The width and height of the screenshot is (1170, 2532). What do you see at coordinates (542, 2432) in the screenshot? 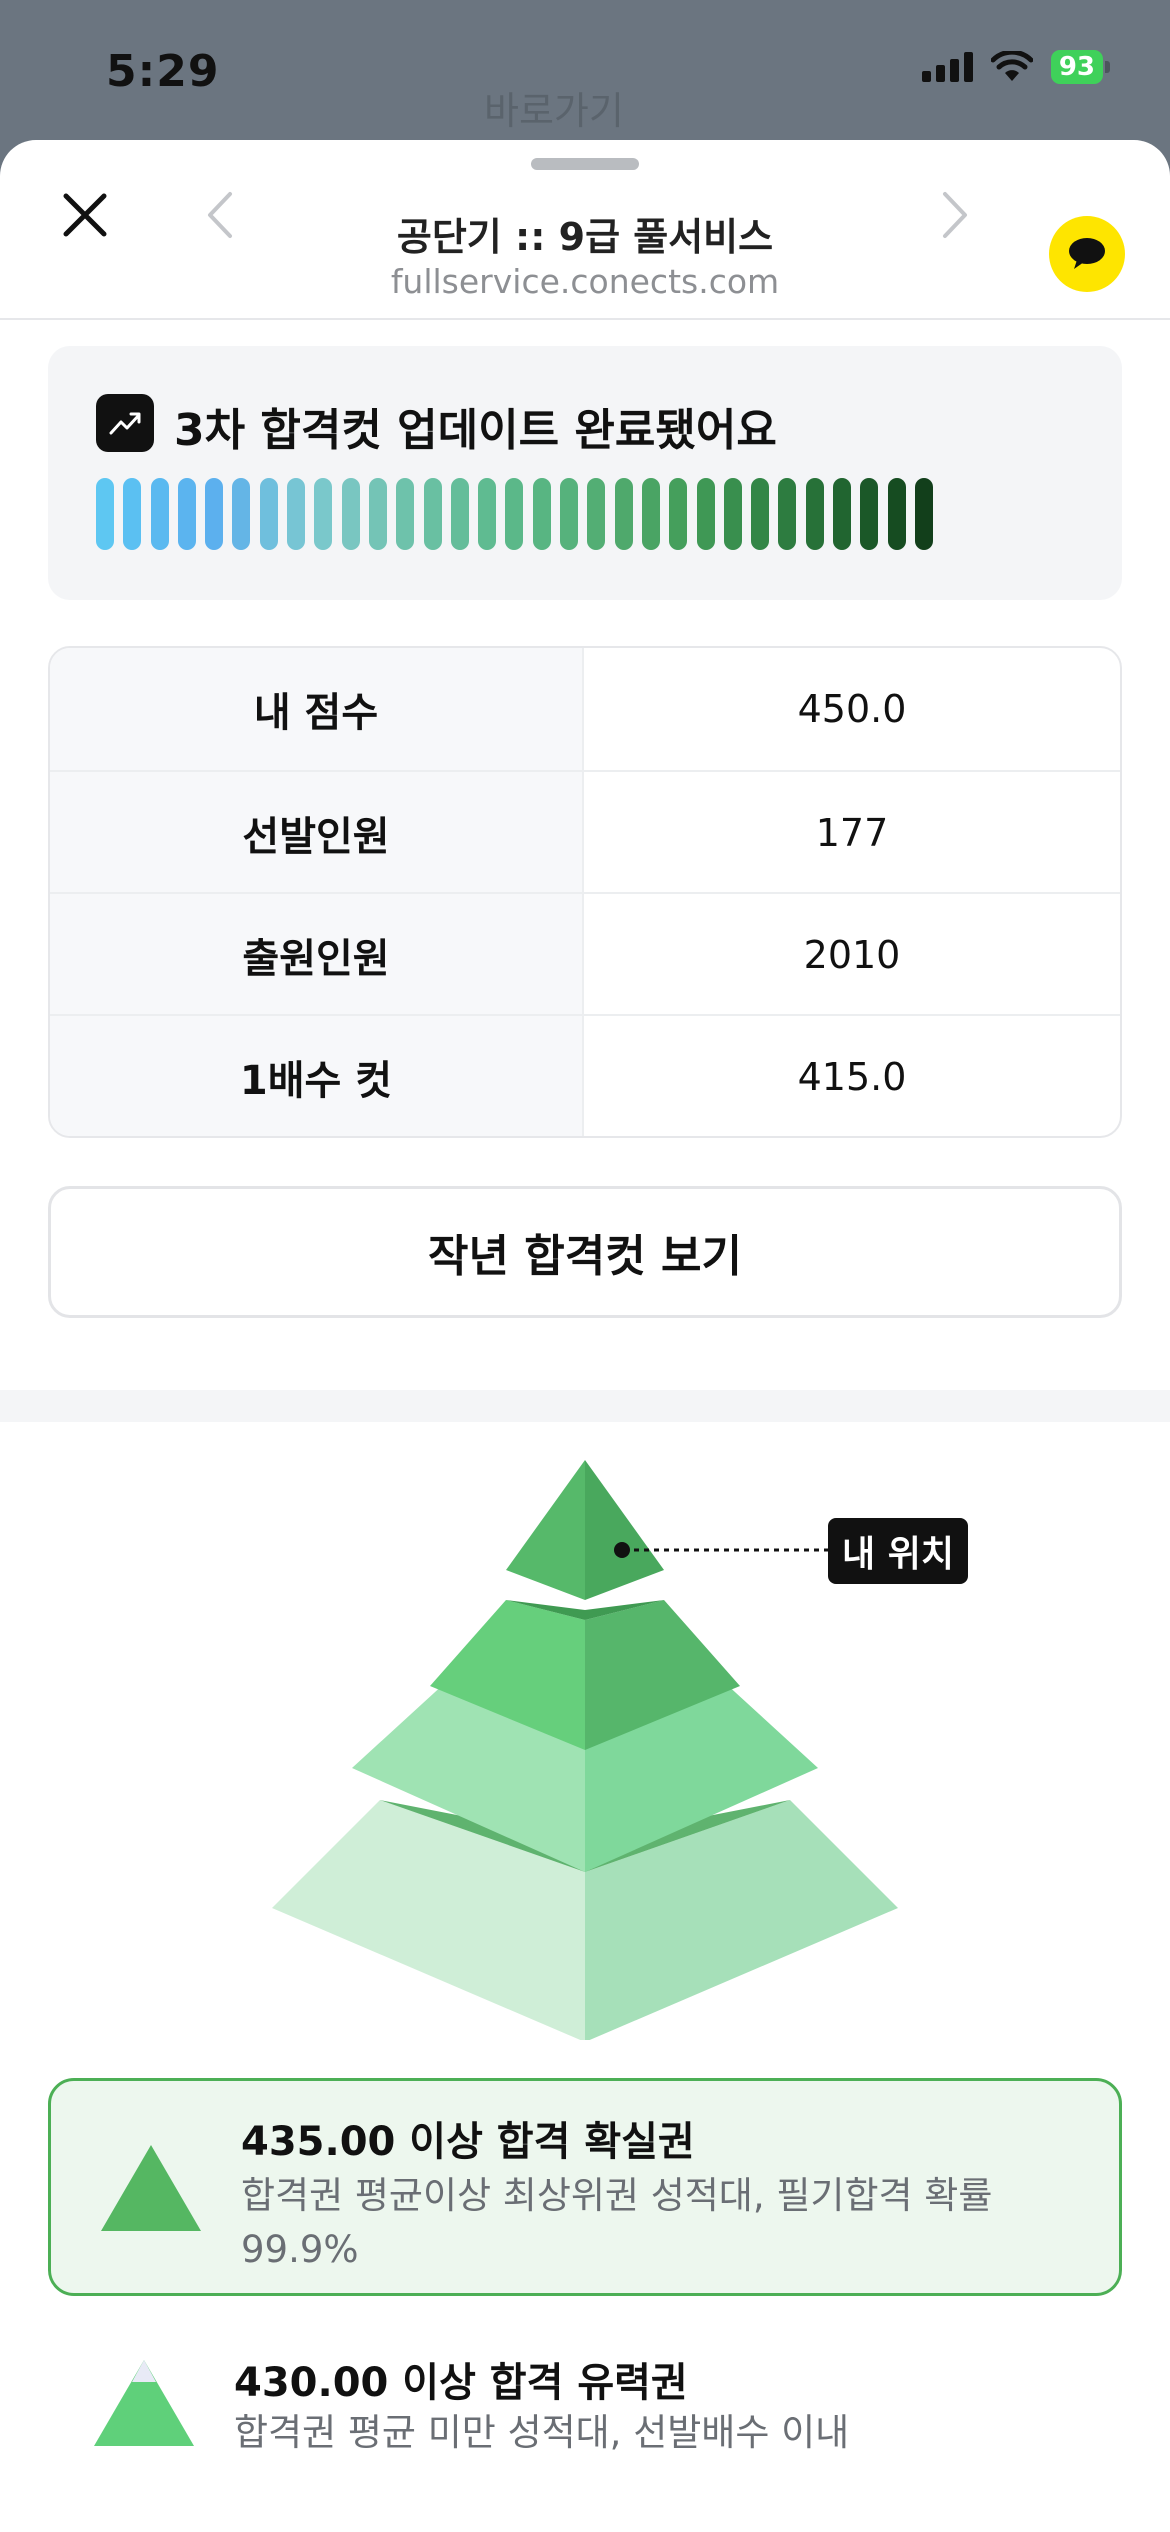
I see `tier-description: 합격권 평균 미만 성적대, 선발배수 이내` at bounding box center [542, 2432].